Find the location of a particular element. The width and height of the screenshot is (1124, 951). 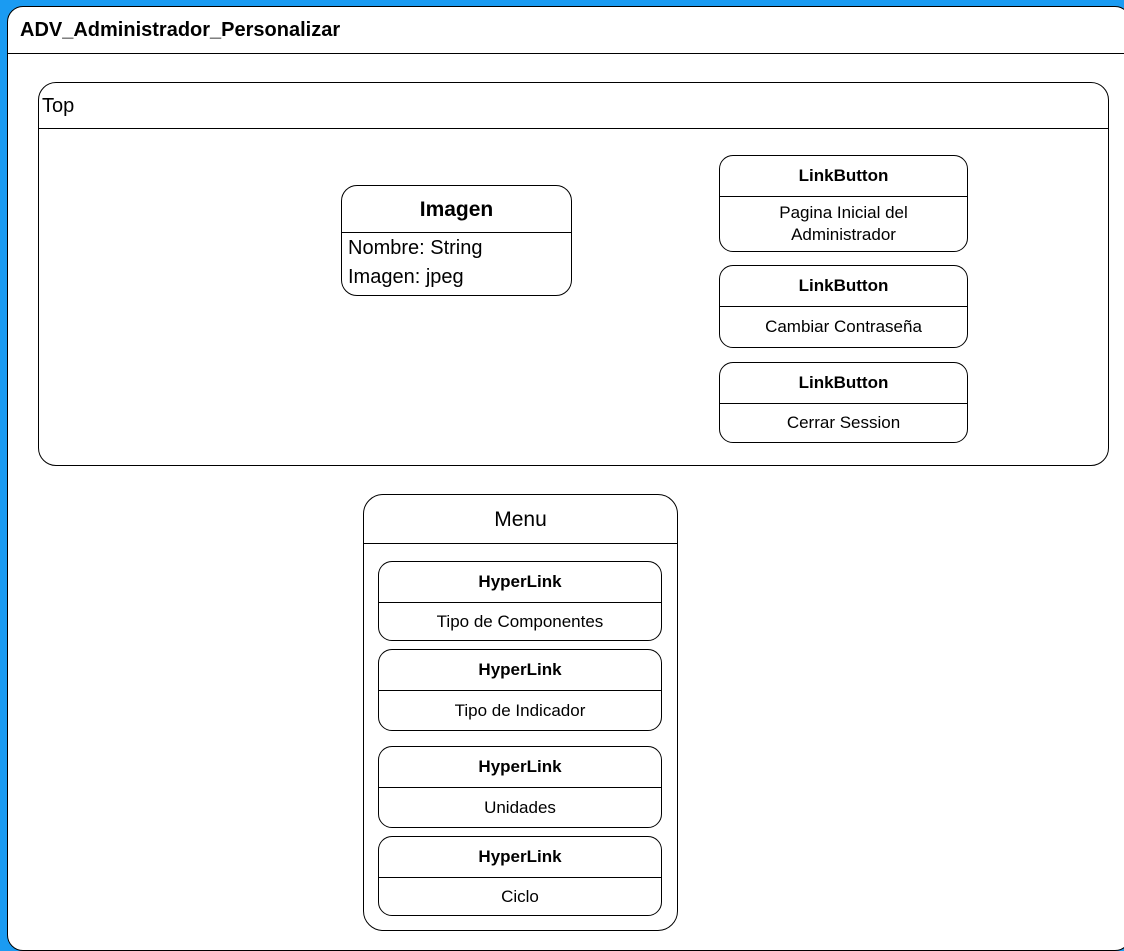

hyperlink-ciclo: HyperLink Ciclo is located at coordinates (520, 876).